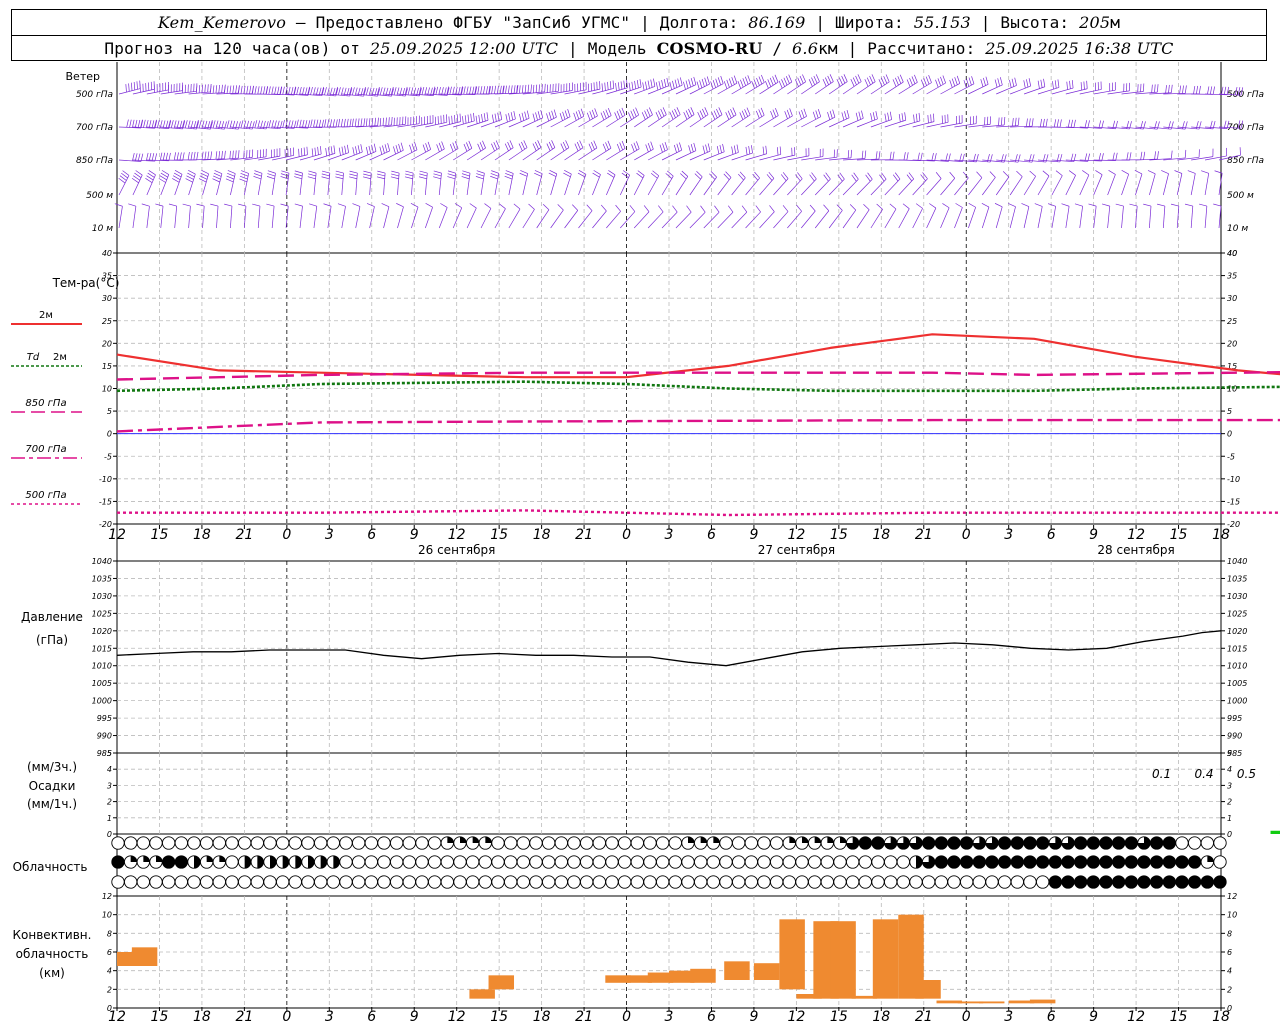  What do you see at coordinates (1232, 298) in the screenshot?
I see `temp-tick-right: 30` at bounding box center [1232, 298].